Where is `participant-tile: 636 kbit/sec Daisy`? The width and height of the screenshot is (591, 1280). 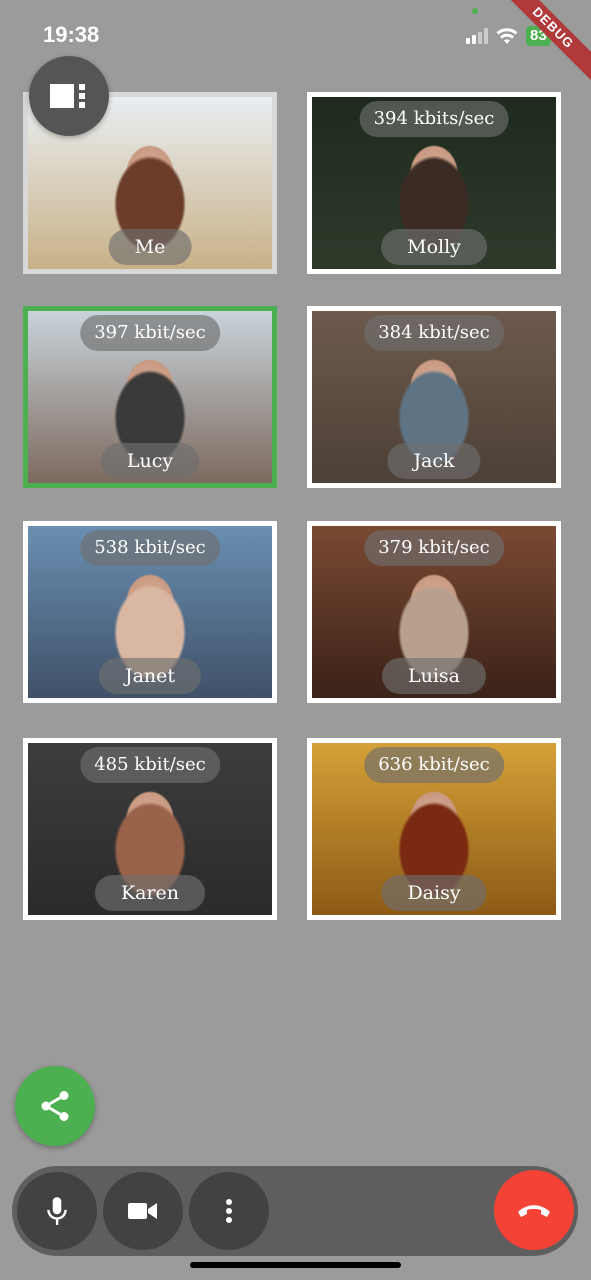
participant-tile: 636 kbit/sec Daisy is located at coordinates (434, 829).